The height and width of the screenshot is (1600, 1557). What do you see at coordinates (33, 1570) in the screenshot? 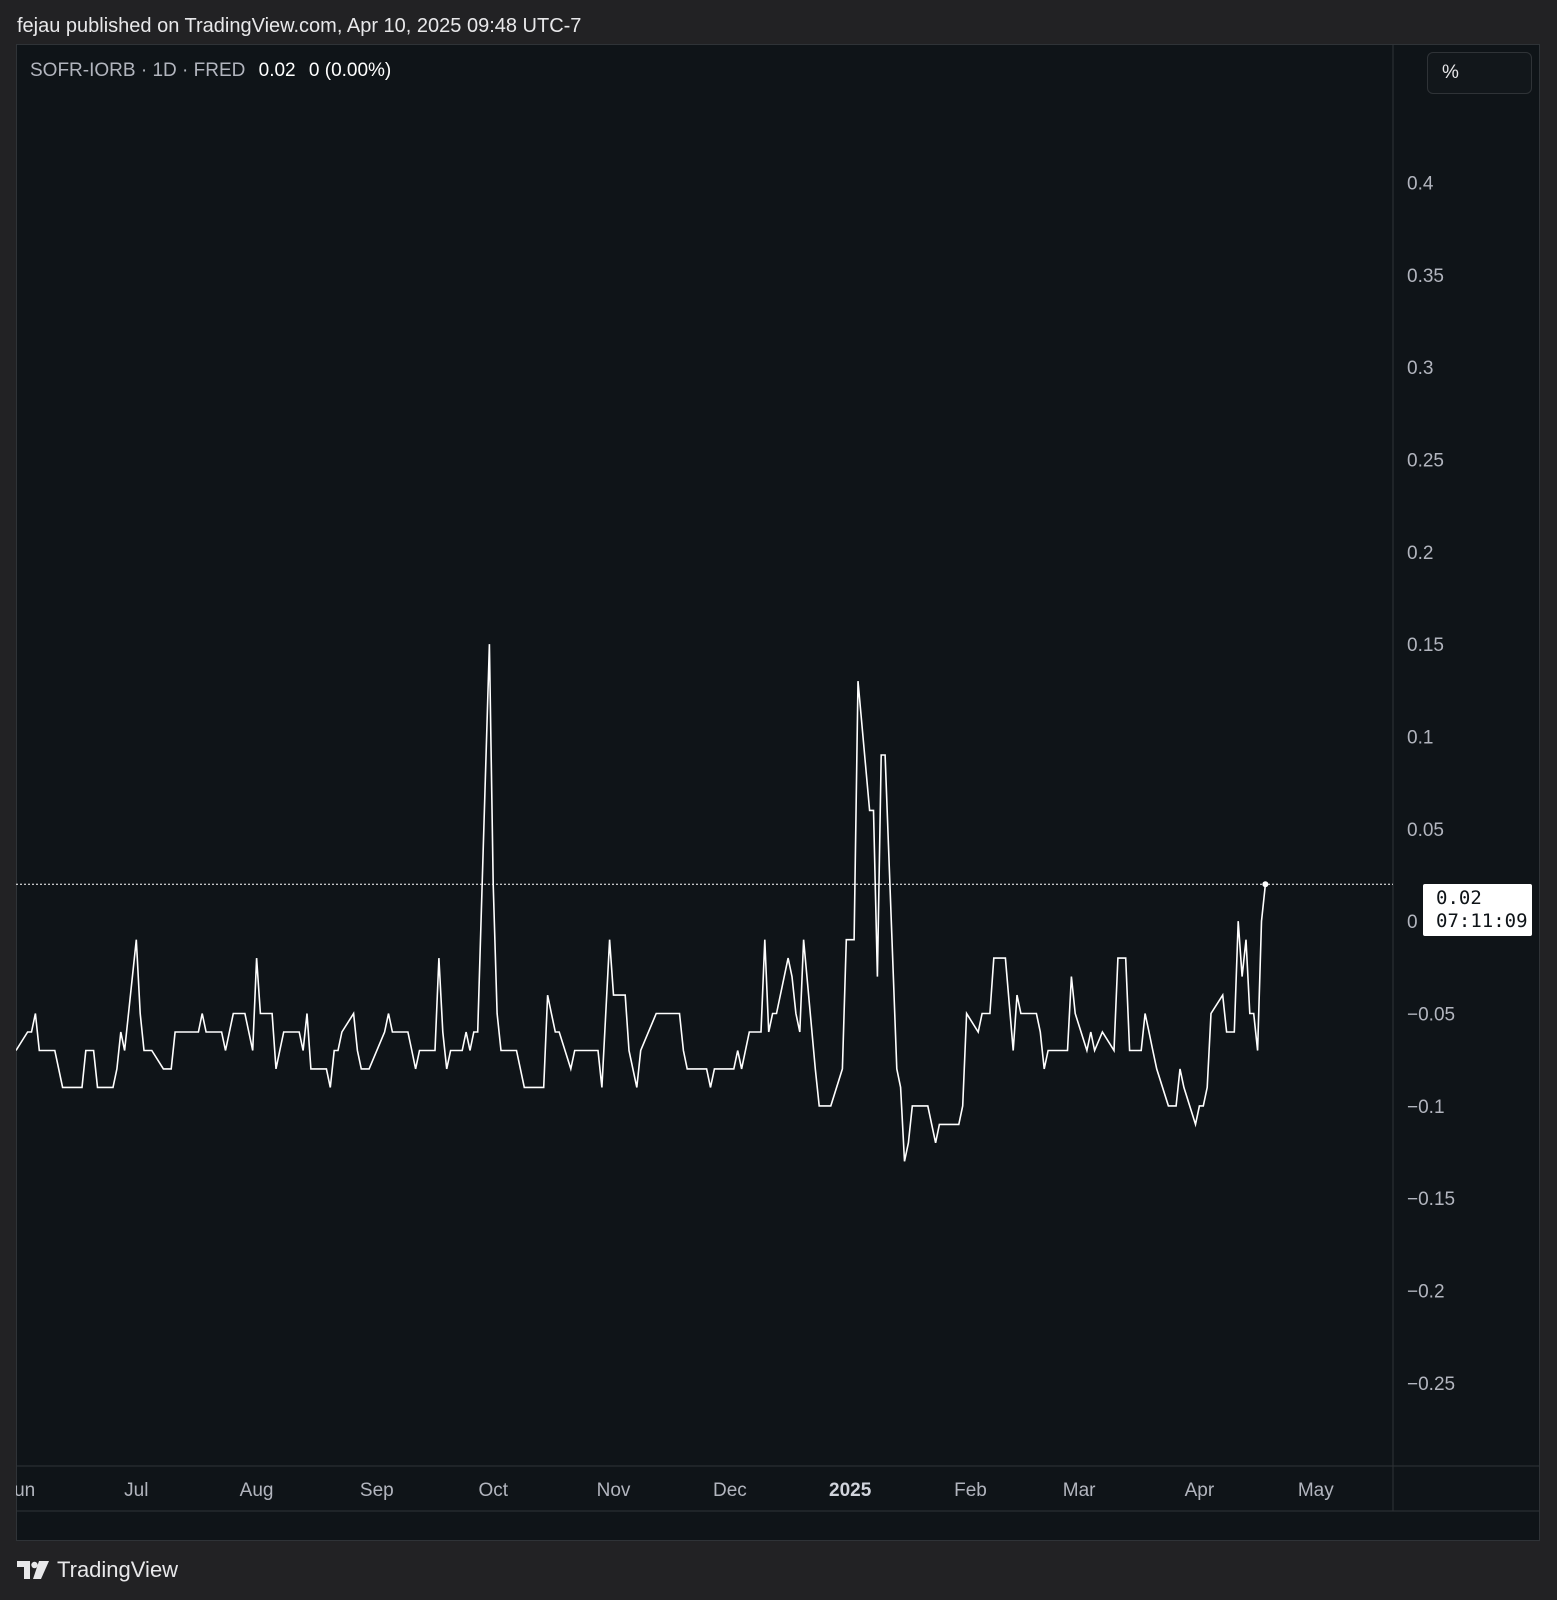
I see `tradingview-logo-icon` at bounding box center [33, 1570].